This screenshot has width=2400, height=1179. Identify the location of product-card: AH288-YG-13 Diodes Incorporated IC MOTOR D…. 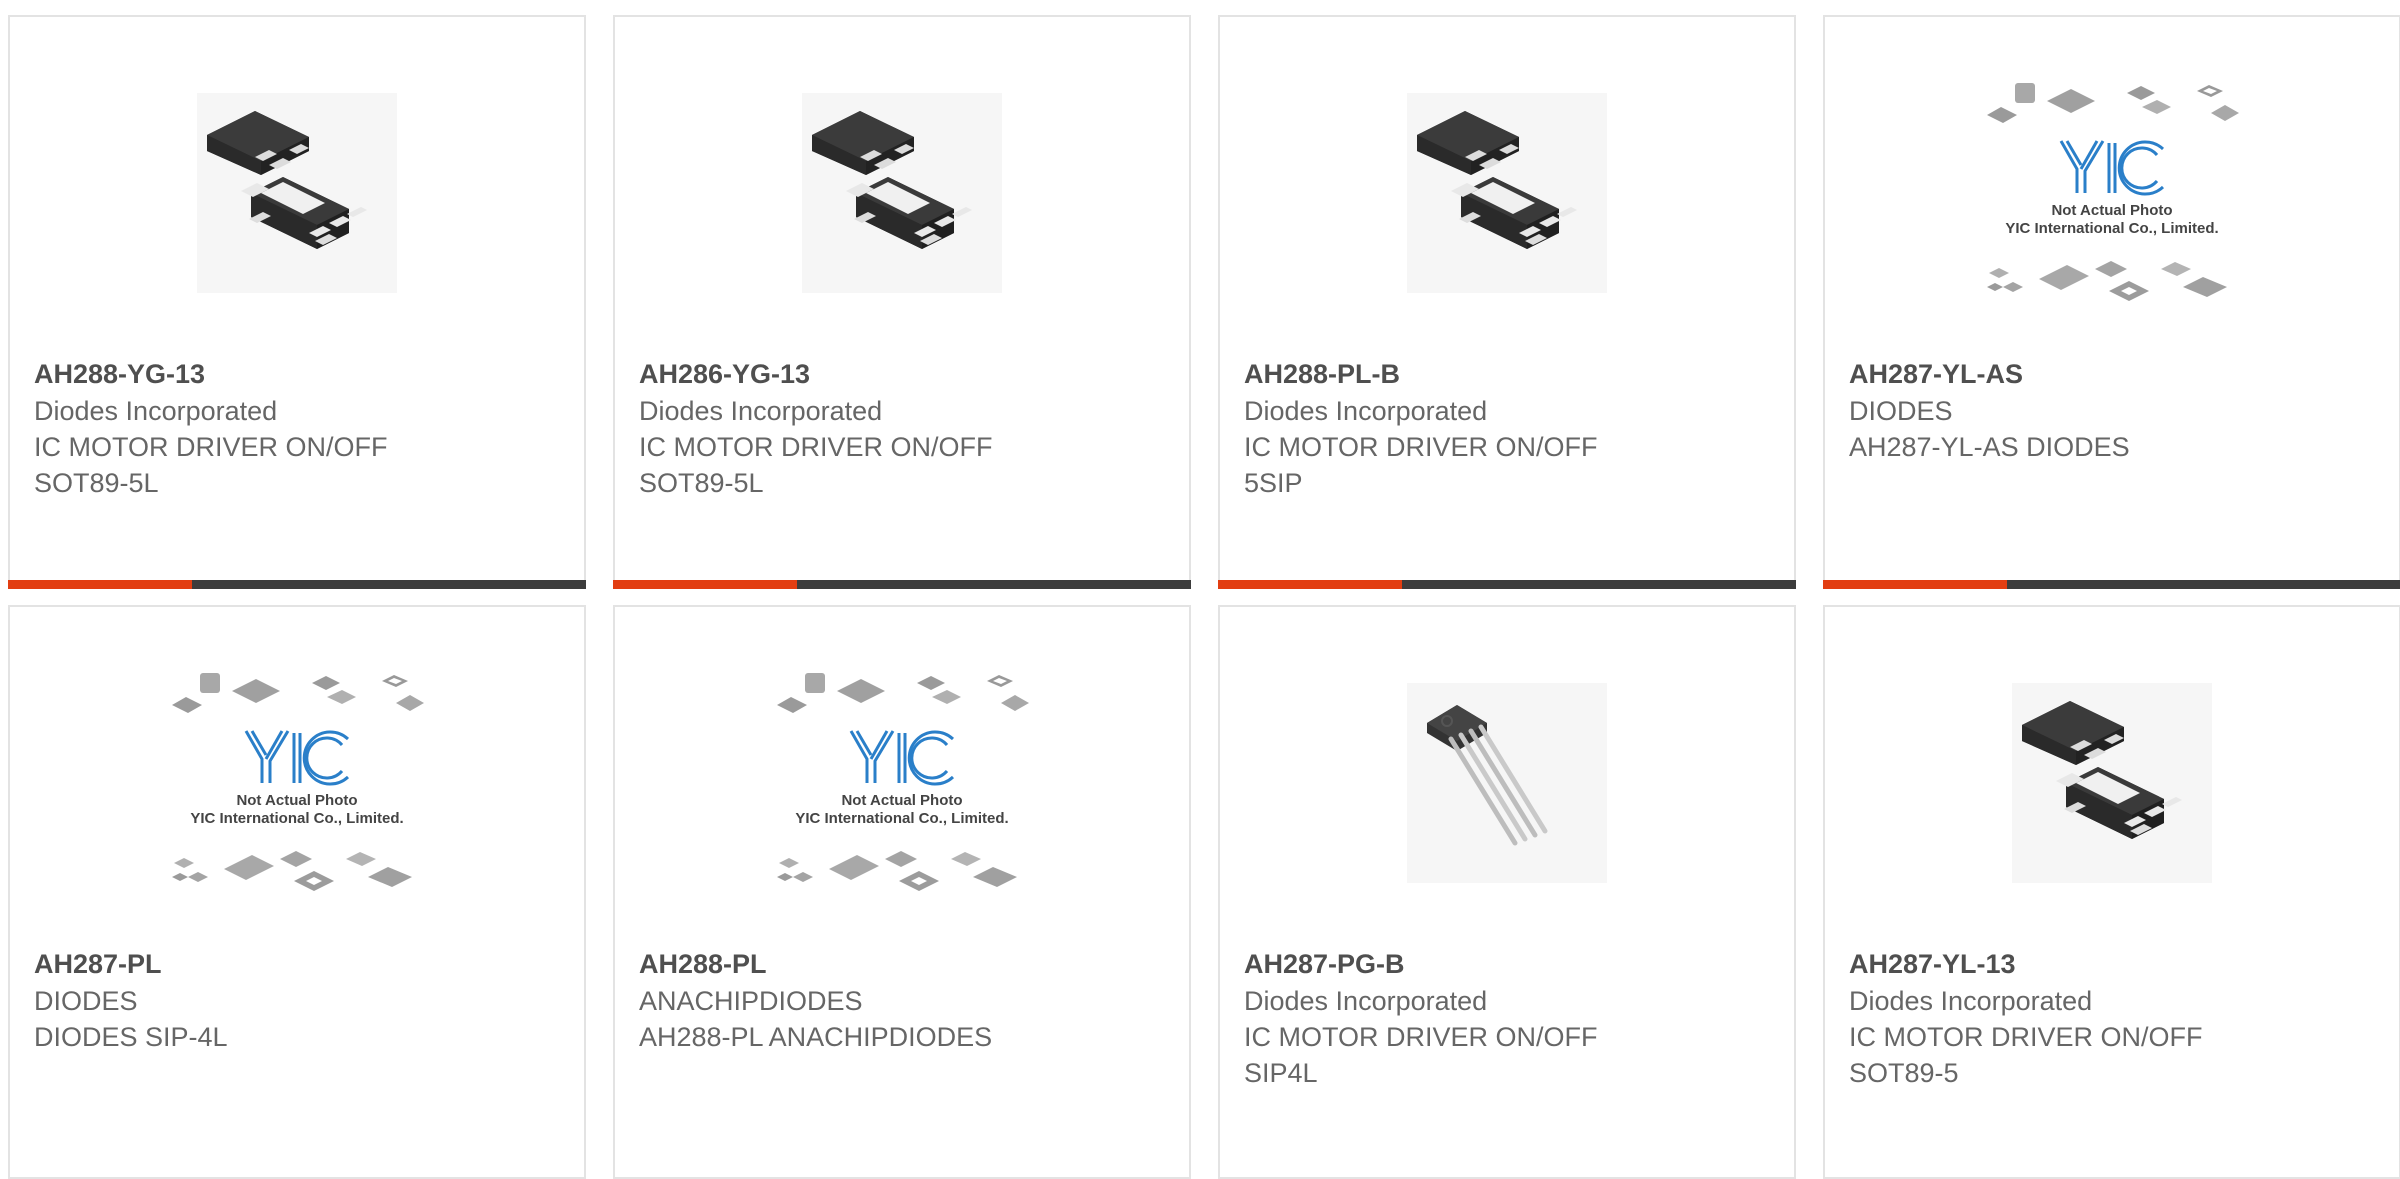
(297, 302).